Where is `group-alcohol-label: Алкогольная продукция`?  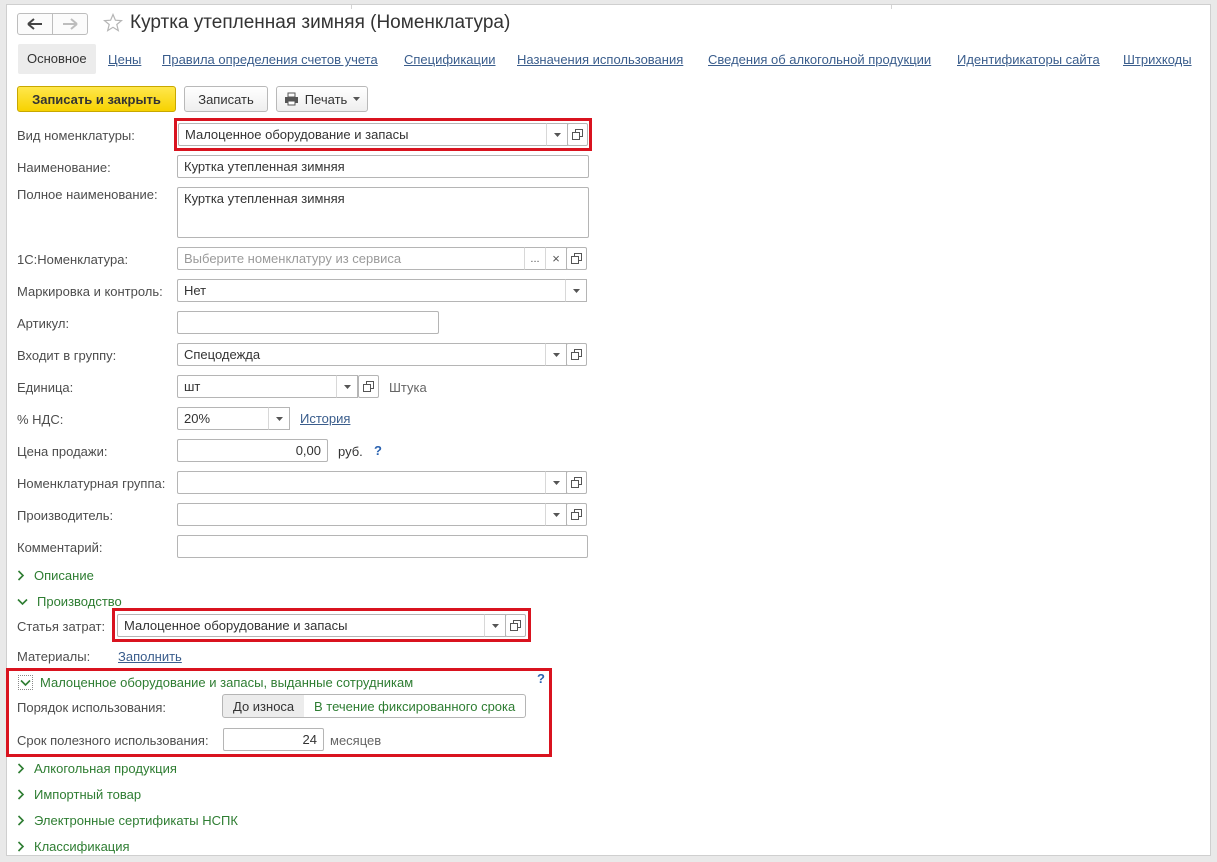 group-alcohol-label: Алкогольная продукция is located at coordinates (105, 768).